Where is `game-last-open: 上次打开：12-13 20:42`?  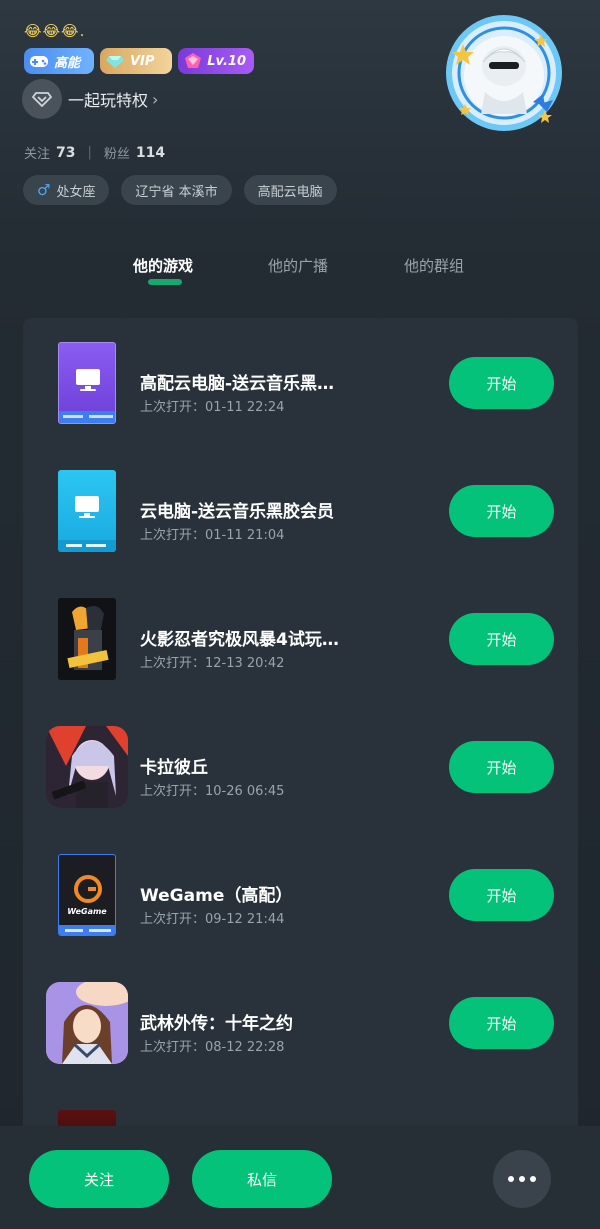 game-last-open: 上次打开：12-13 20:42 is located at coordinates (212, 663).